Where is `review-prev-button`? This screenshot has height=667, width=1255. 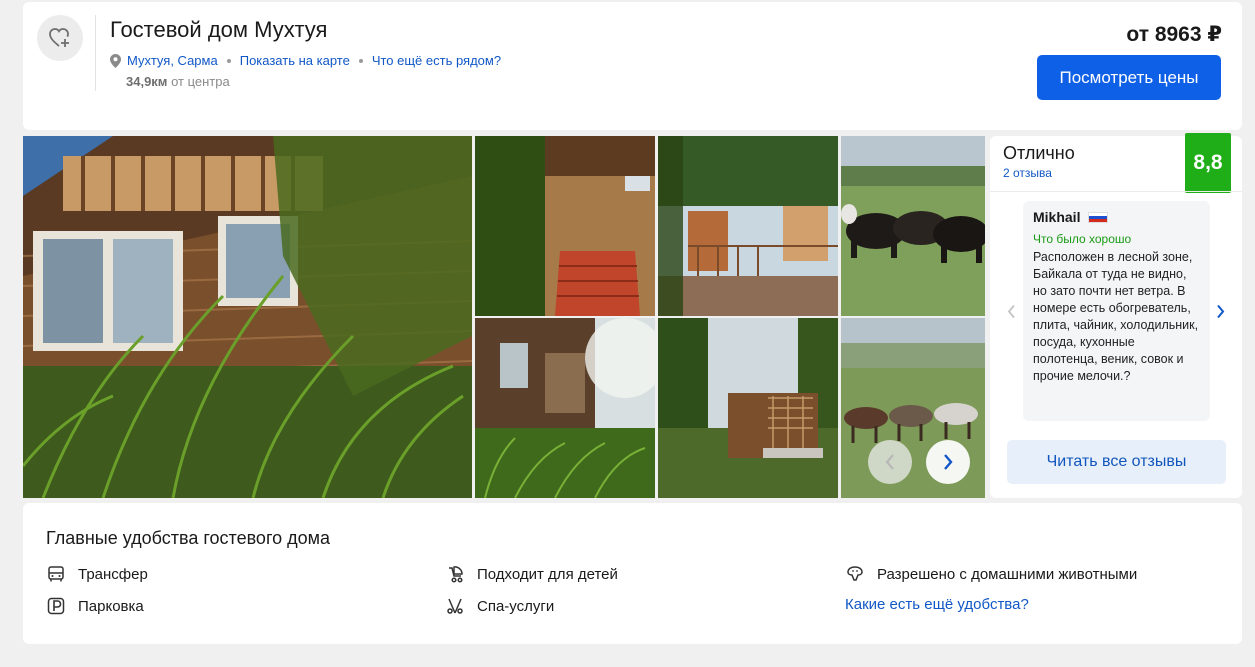 review-prev-button is located at coordinates (1011, 311).